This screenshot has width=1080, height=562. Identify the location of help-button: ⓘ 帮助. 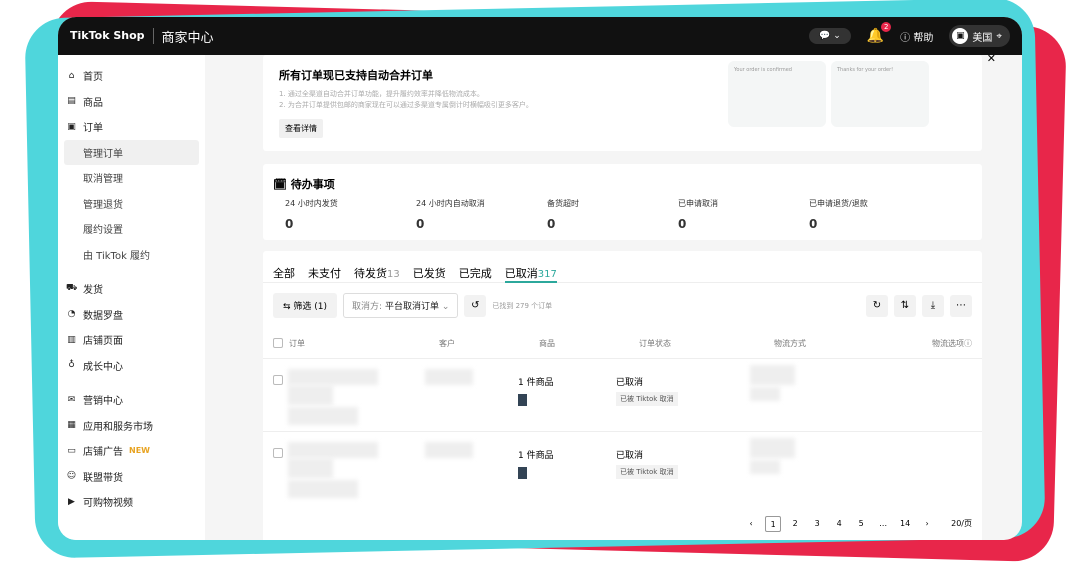
(916, 36).